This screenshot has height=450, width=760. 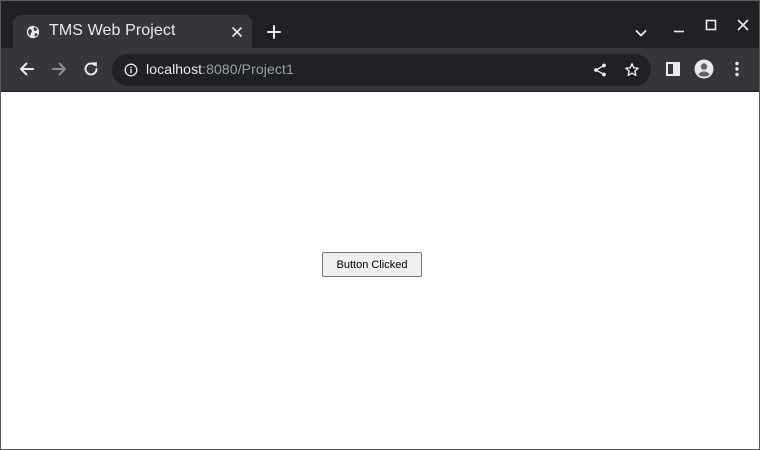 What do you see at coordinates (600, 70) in the screenshot?
I see `share-icon` at bounding box center [600, 70].